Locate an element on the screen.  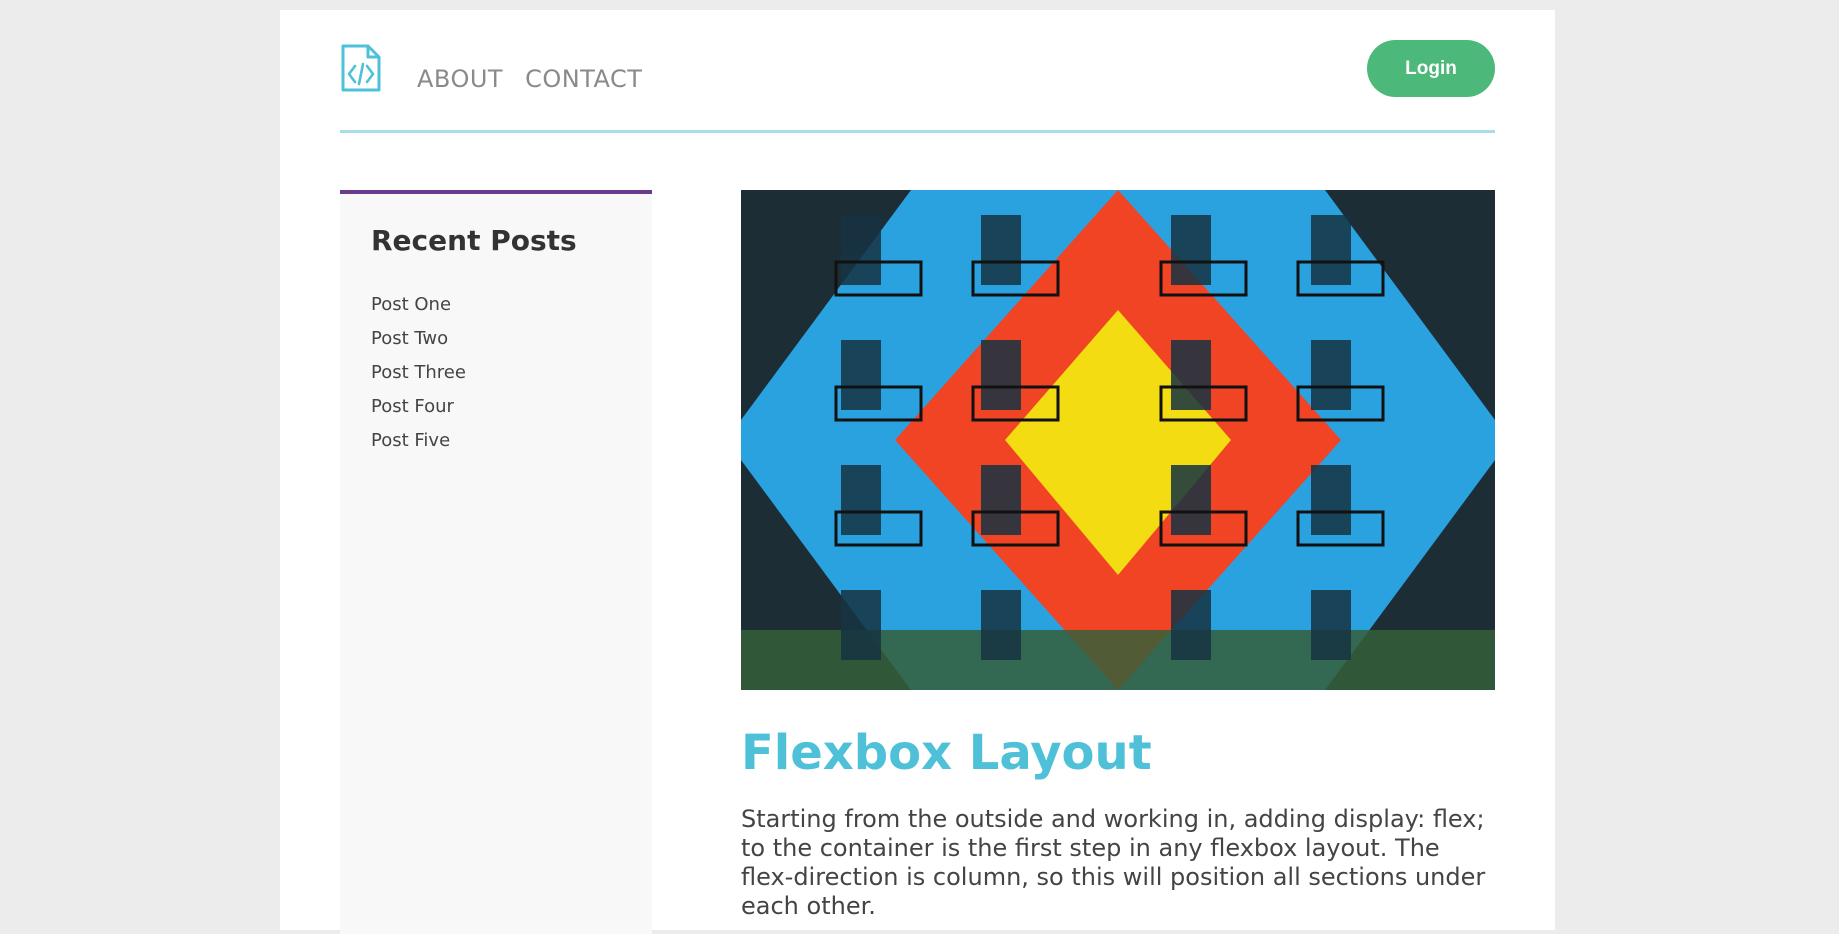
post-link: Post Four is located at coordinates (412, 406).